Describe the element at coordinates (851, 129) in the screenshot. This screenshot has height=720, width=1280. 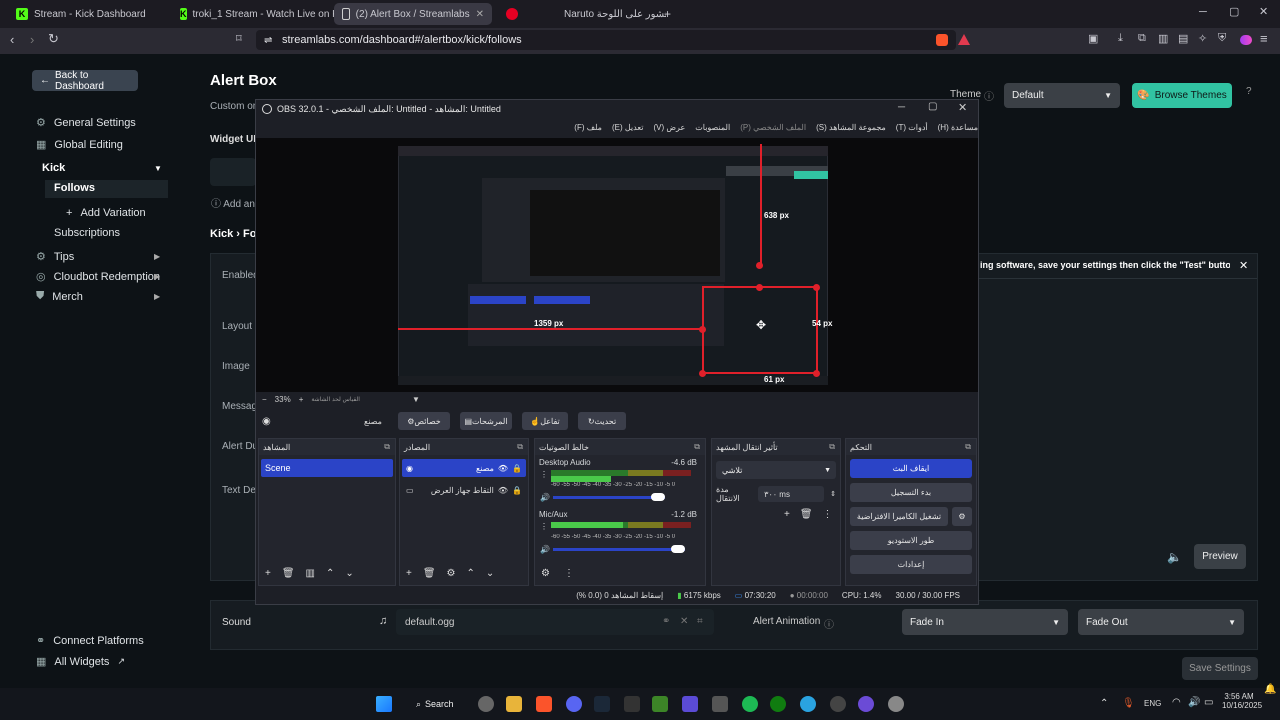
I see `menu-scene-collection: مجموعة المشاهد (S)` at that location.